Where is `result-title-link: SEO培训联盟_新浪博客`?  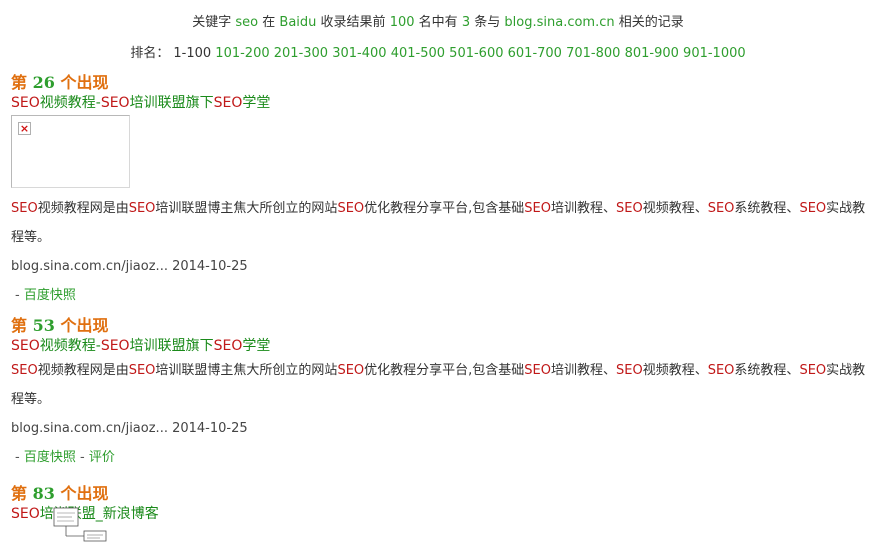 result-title-link: SEO培训联盟_新浪博客 is located at coordinates (438, 514).